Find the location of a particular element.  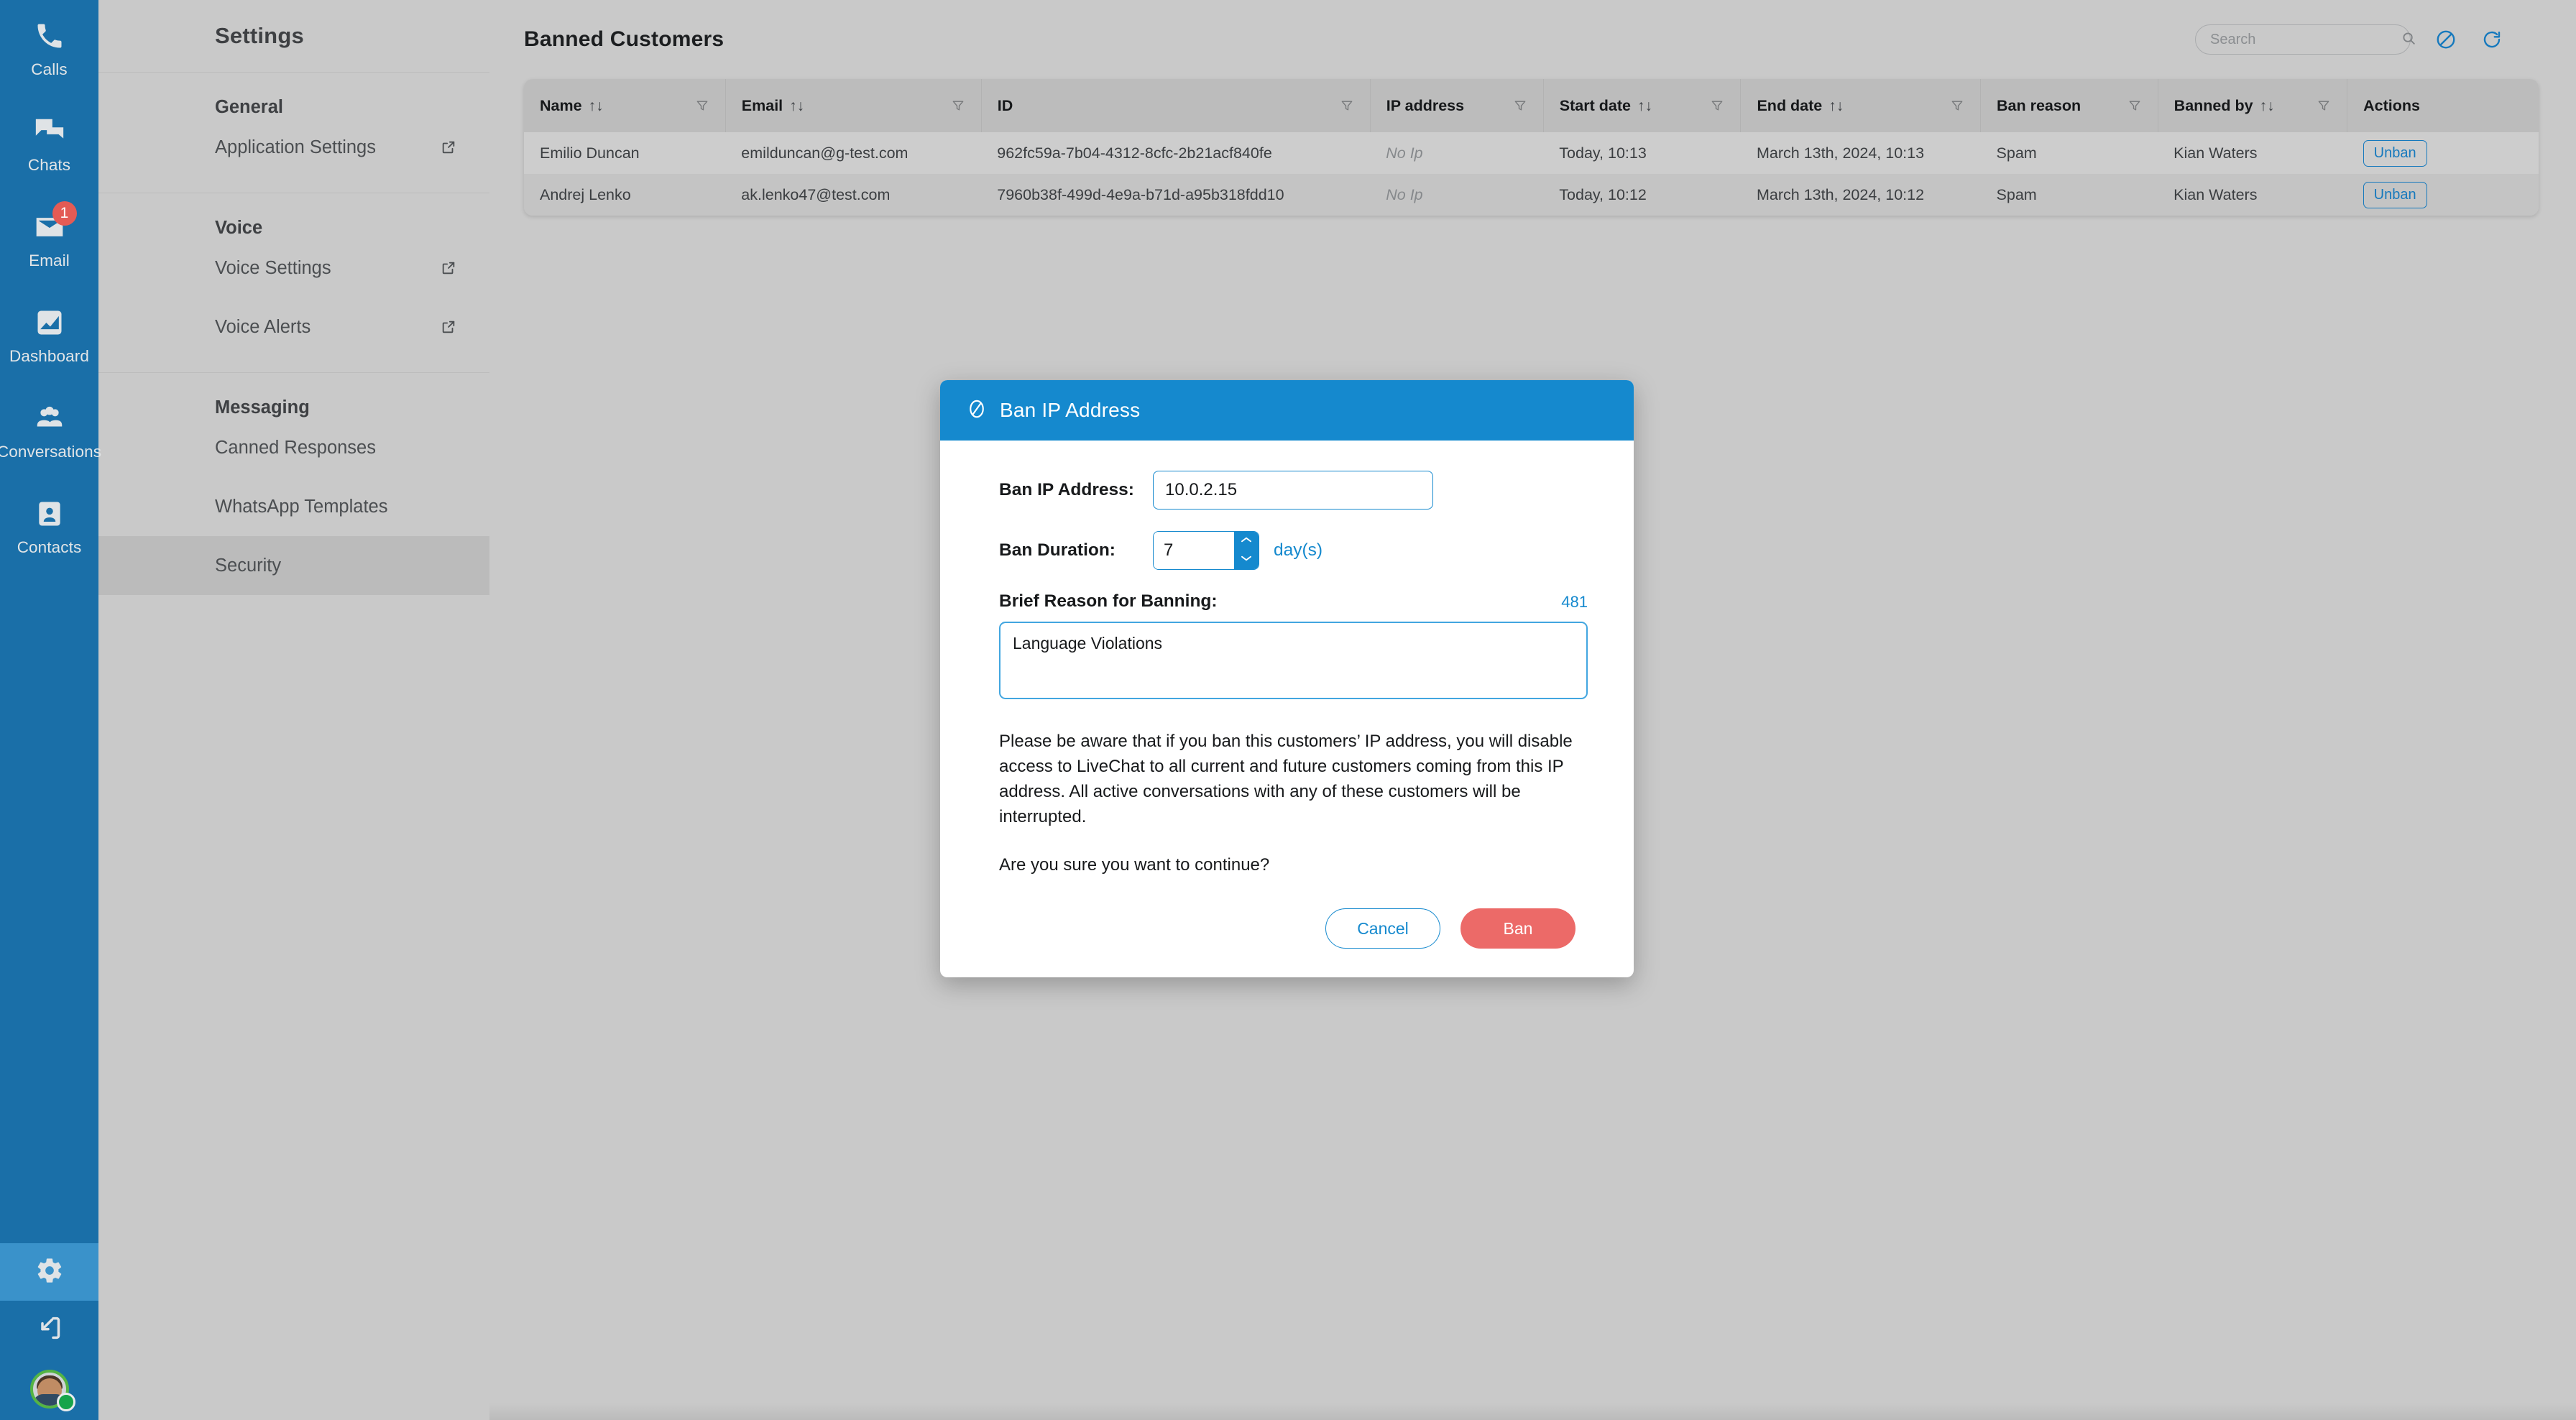

stepper-down-button is located at coordinates (1246, 559).